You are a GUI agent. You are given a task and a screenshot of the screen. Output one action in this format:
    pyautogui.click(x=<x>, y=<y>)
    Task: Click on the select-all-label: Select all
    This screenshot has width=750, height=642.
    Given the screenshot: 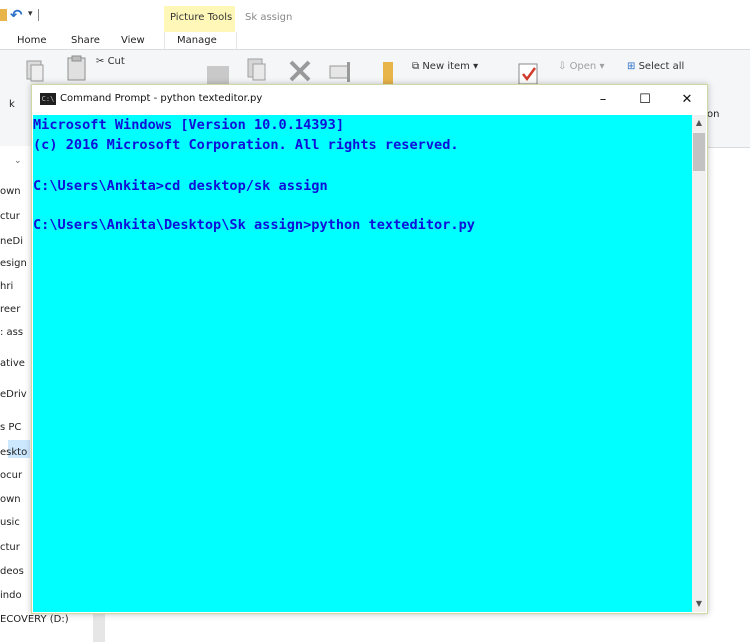 What is the action you would take?
    pyautogui.click(x=661, y=66)
    